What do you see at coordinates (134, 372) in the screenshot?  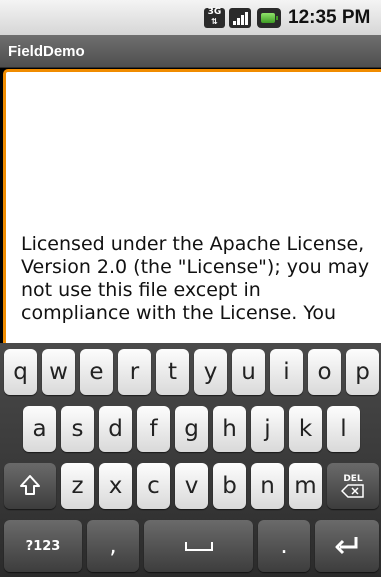 I see `key-r: r` at bounding box center [134, 372].